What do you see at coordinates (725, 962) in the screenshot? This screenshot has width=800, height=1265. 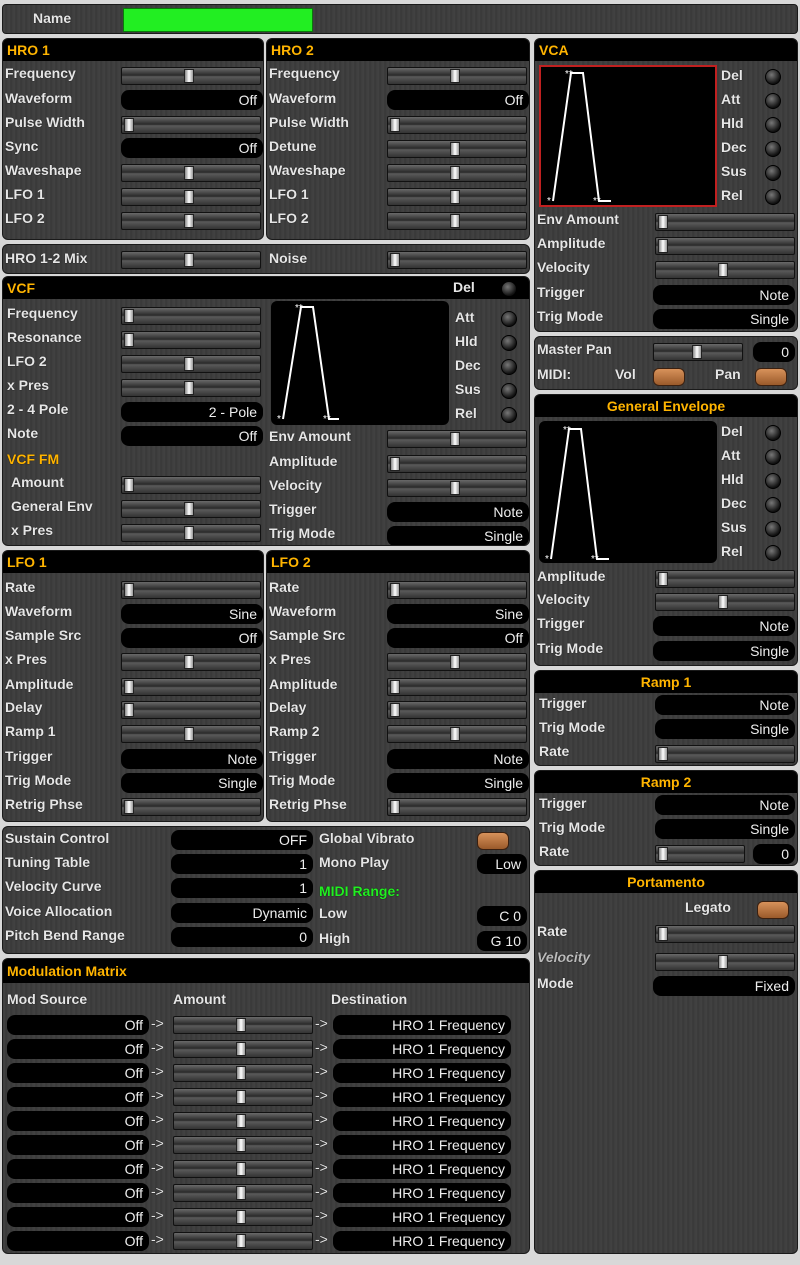 I see `porta-velocity-slider` at bounding box center [725, 962].